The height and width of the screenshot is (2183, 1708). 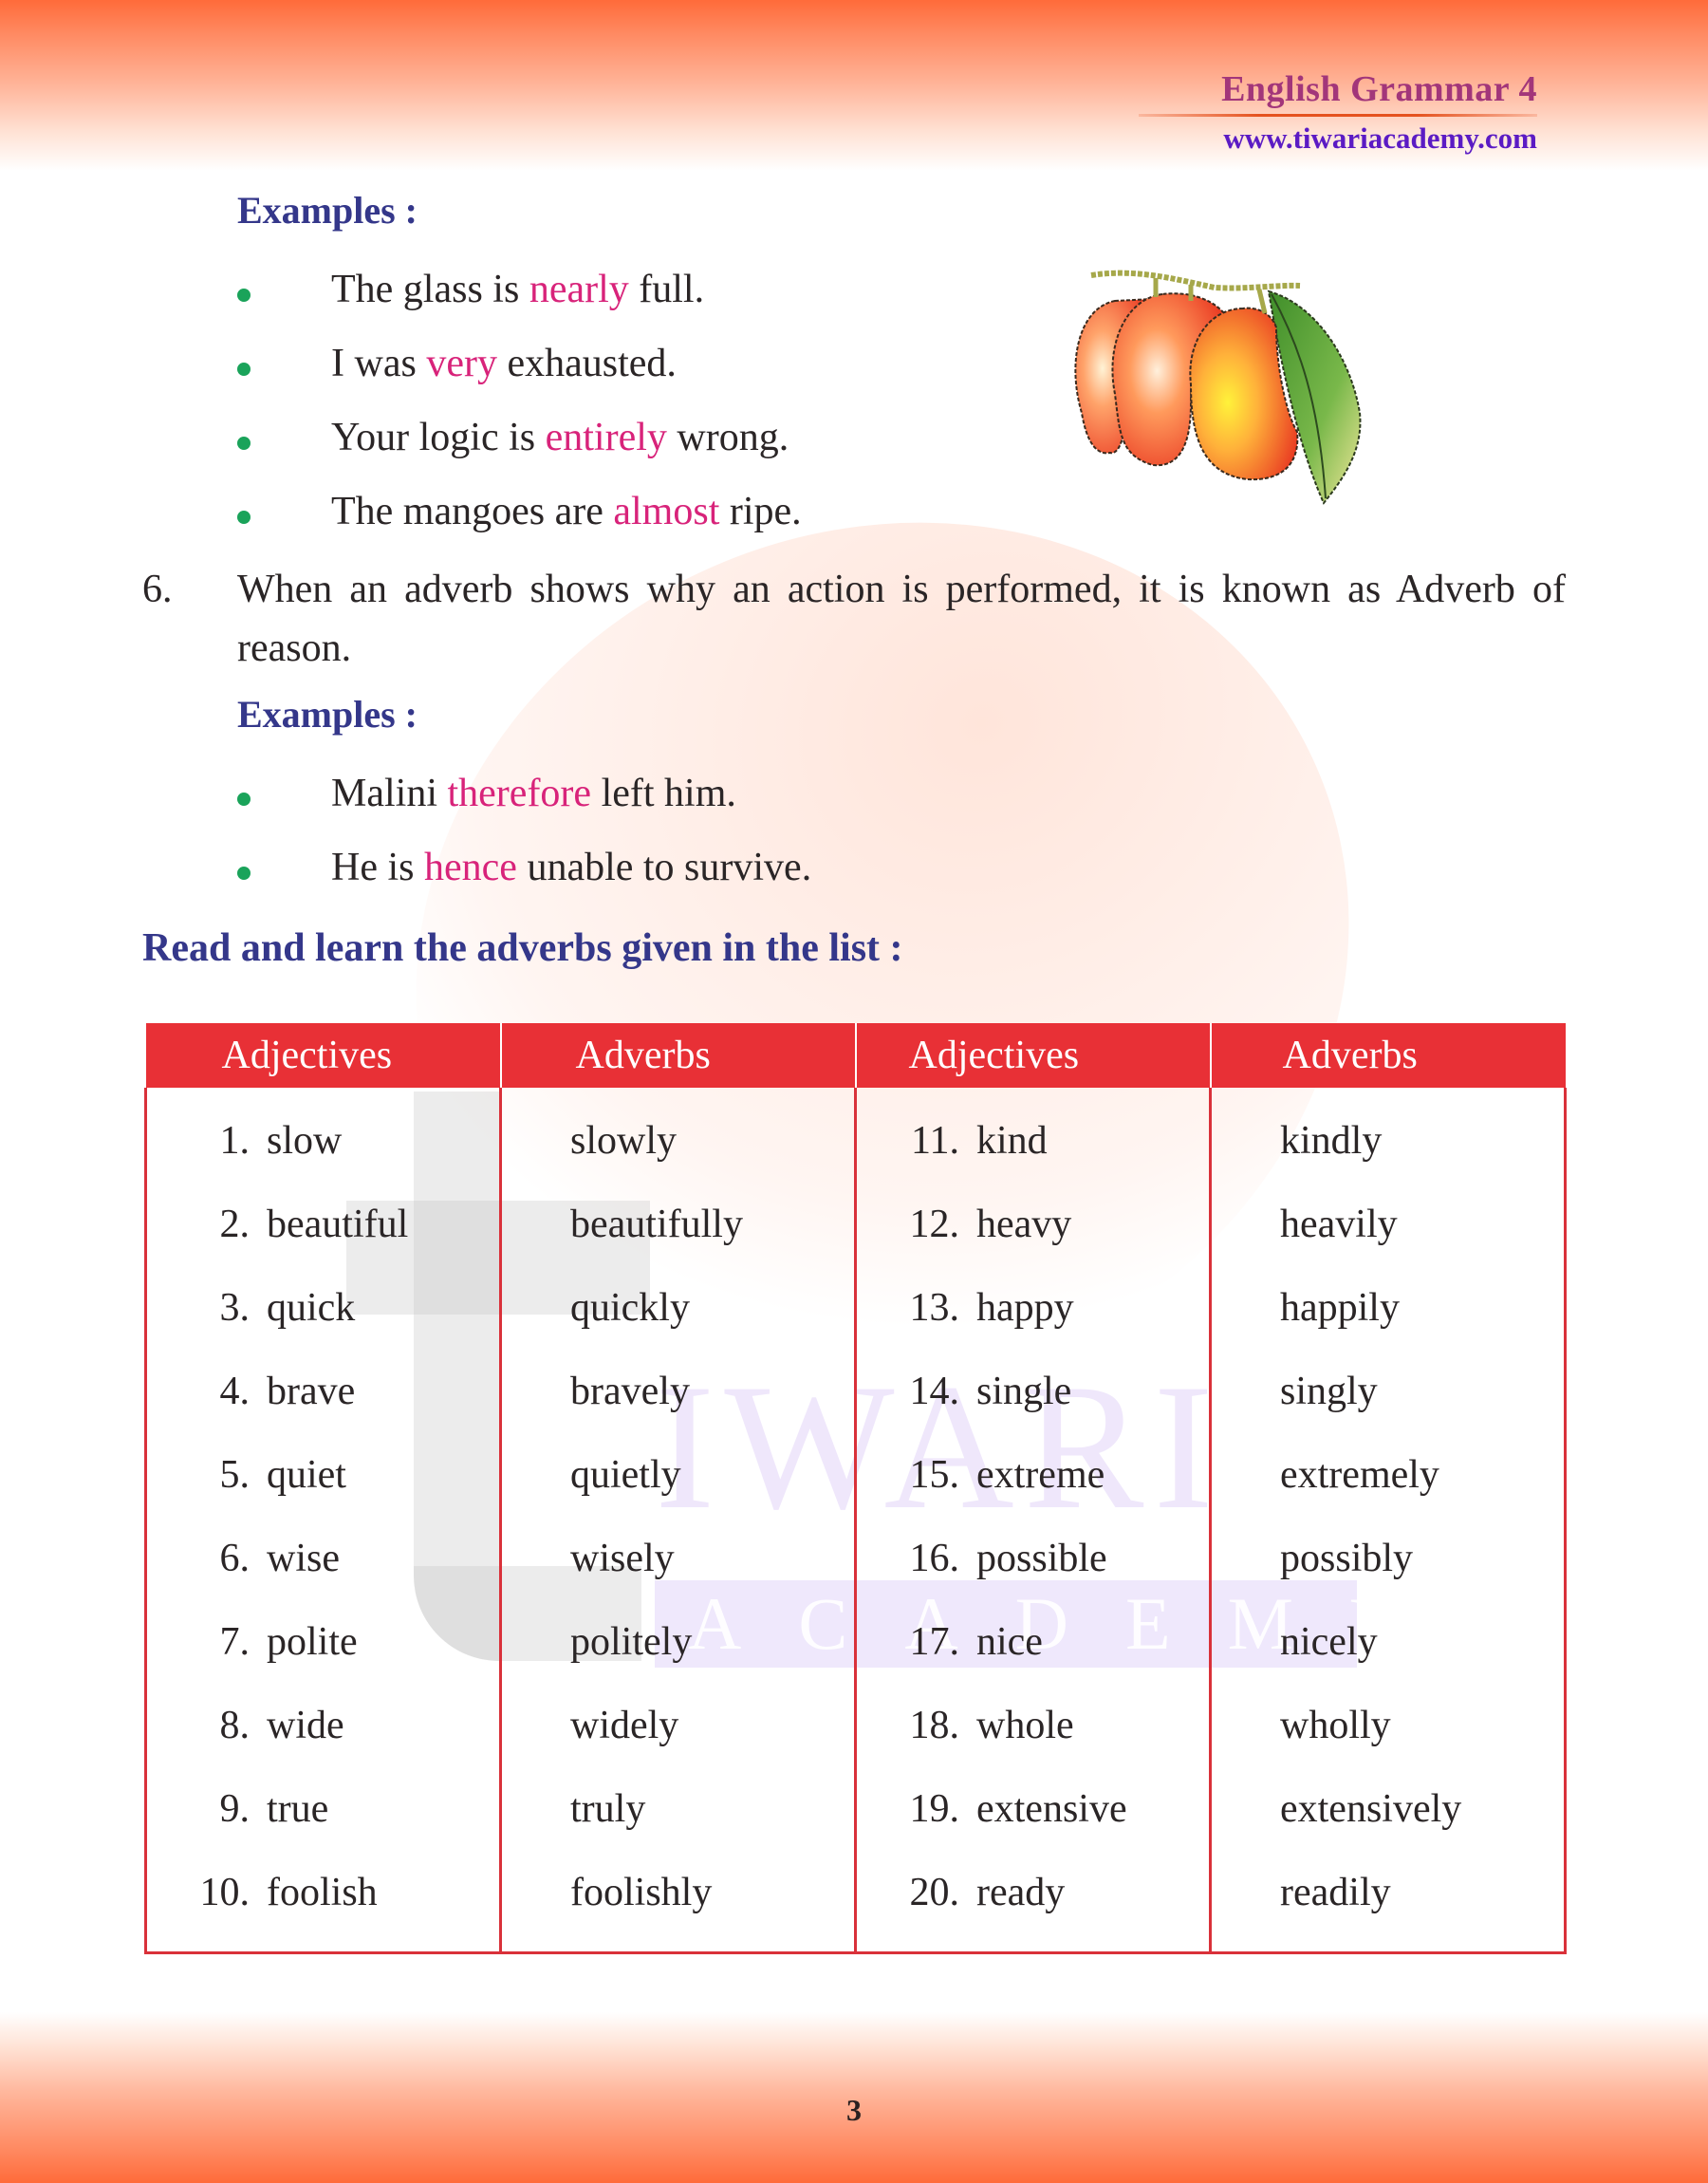 I want to click on adverb-cell: slowly, so click(x=678, y=1135).